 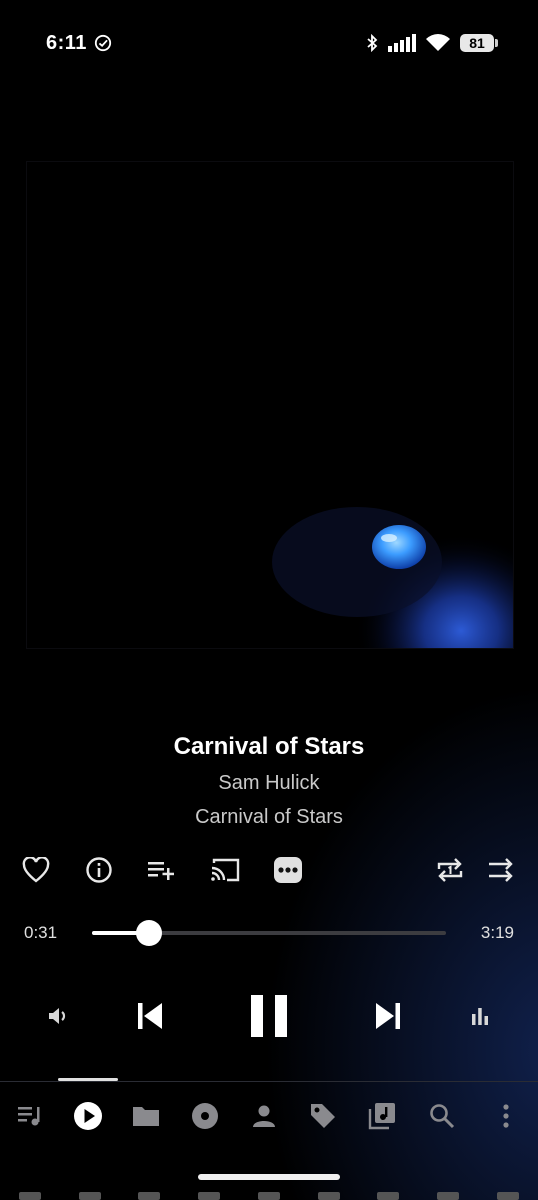 I want to click on more-options-icon, so click(x=288, y=870).